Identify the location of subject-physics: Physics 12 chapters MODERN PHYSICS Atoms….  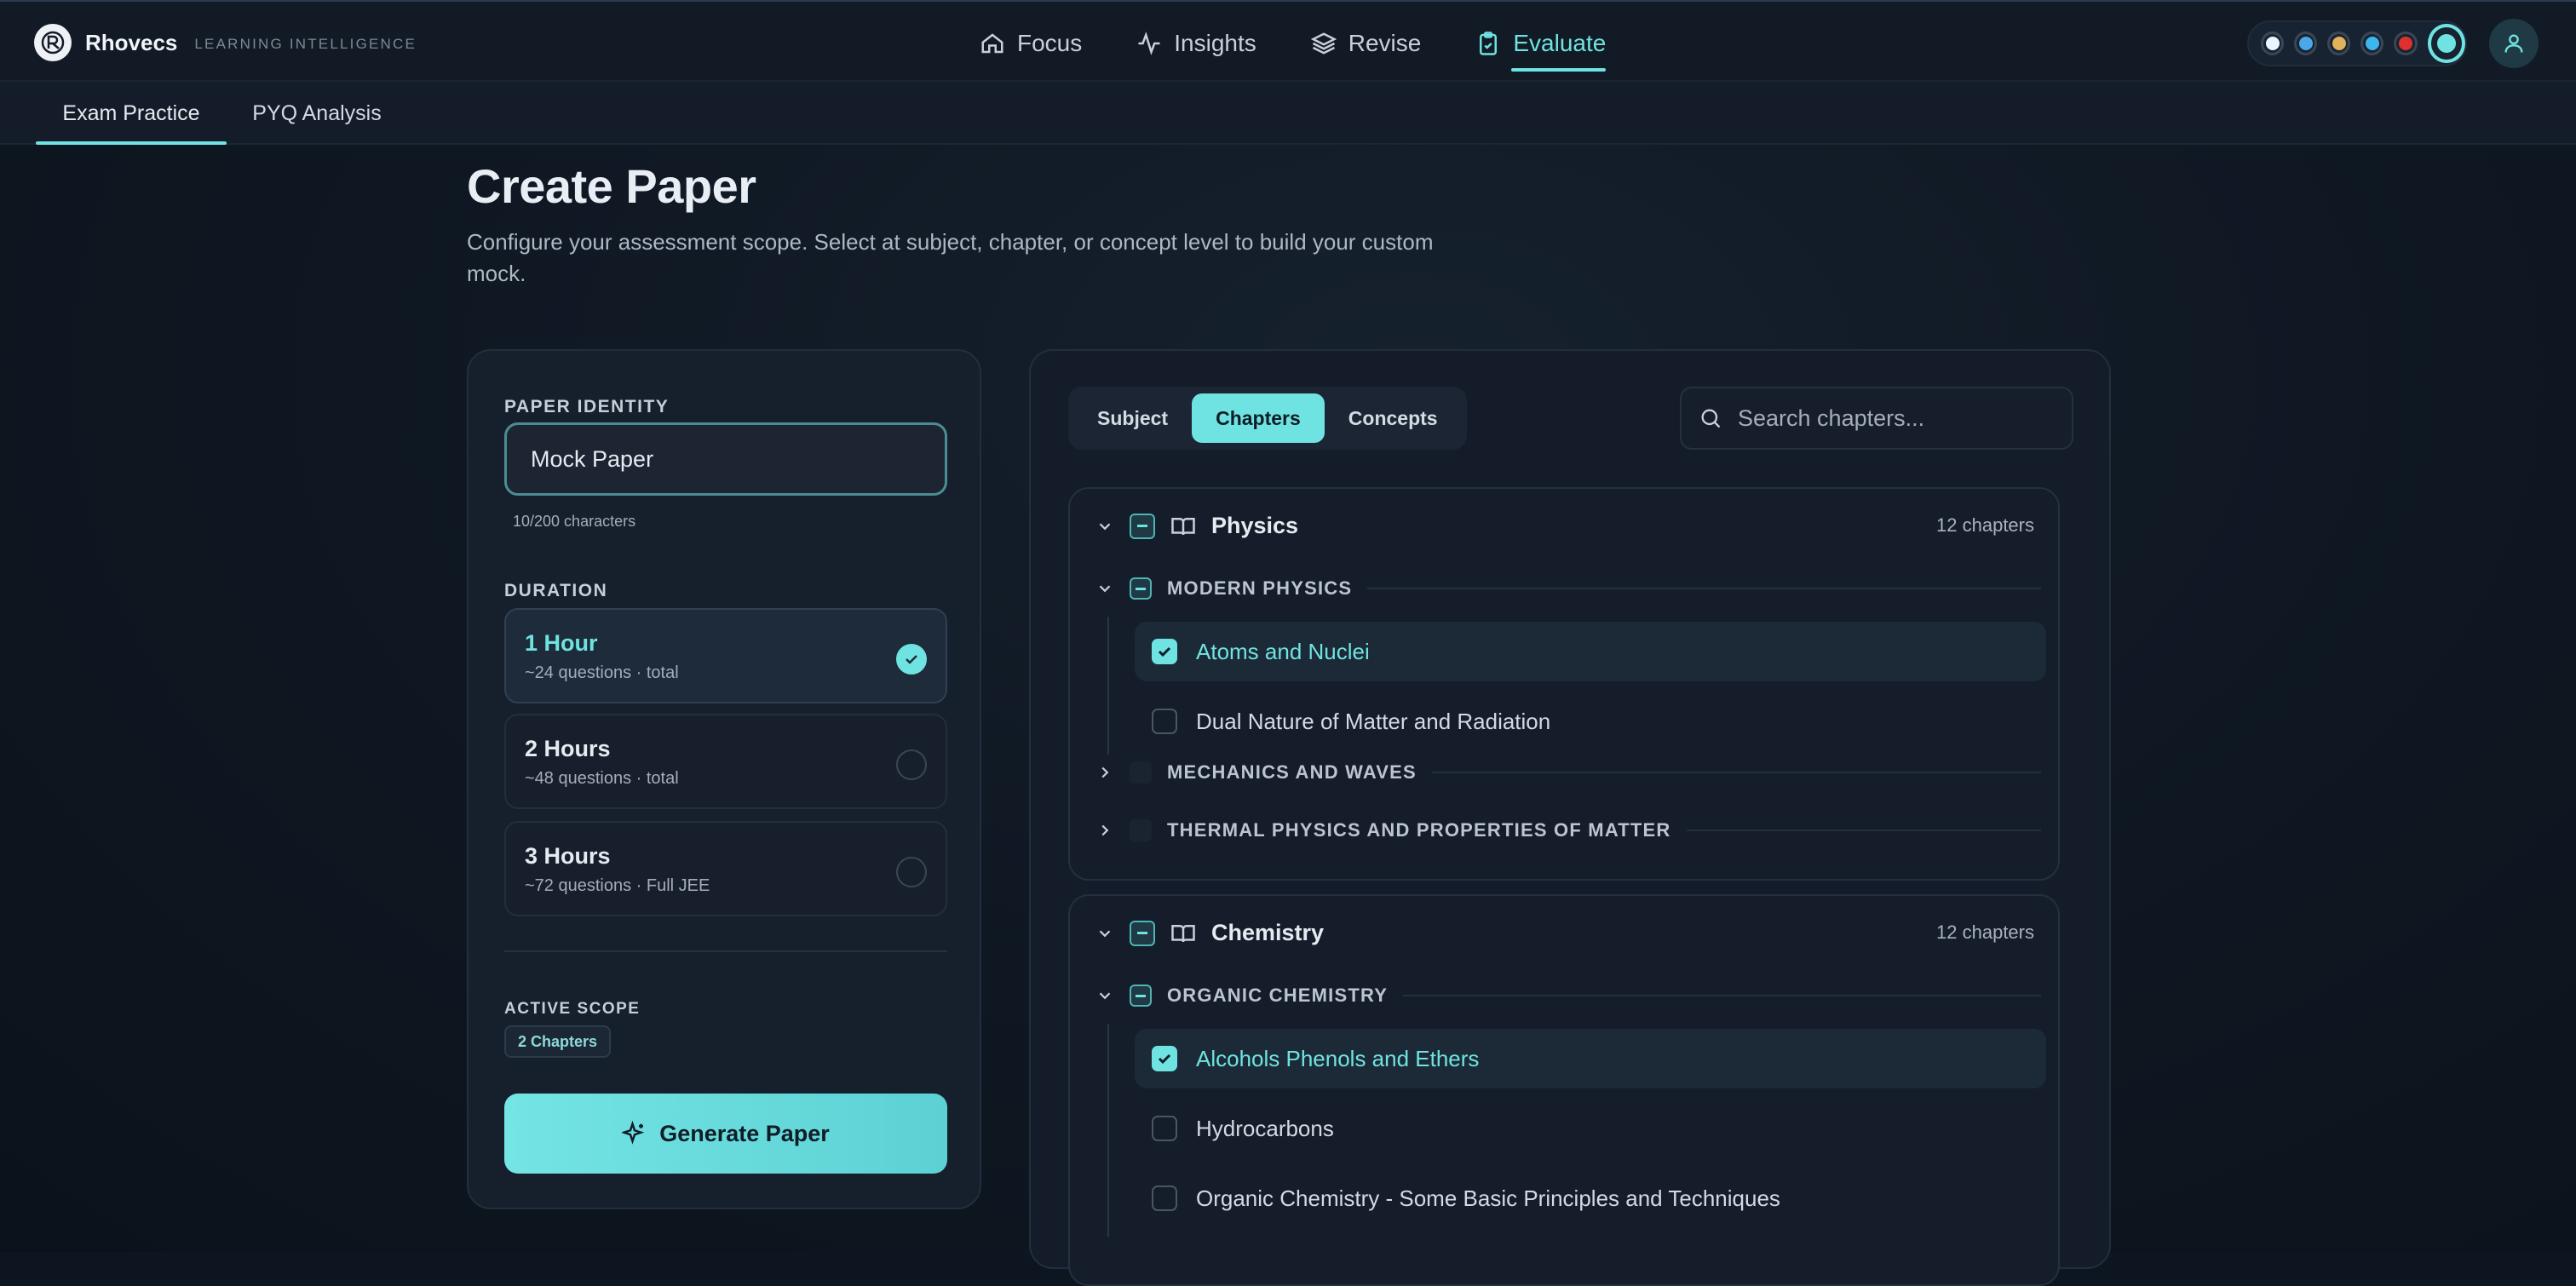
(1564, 684).